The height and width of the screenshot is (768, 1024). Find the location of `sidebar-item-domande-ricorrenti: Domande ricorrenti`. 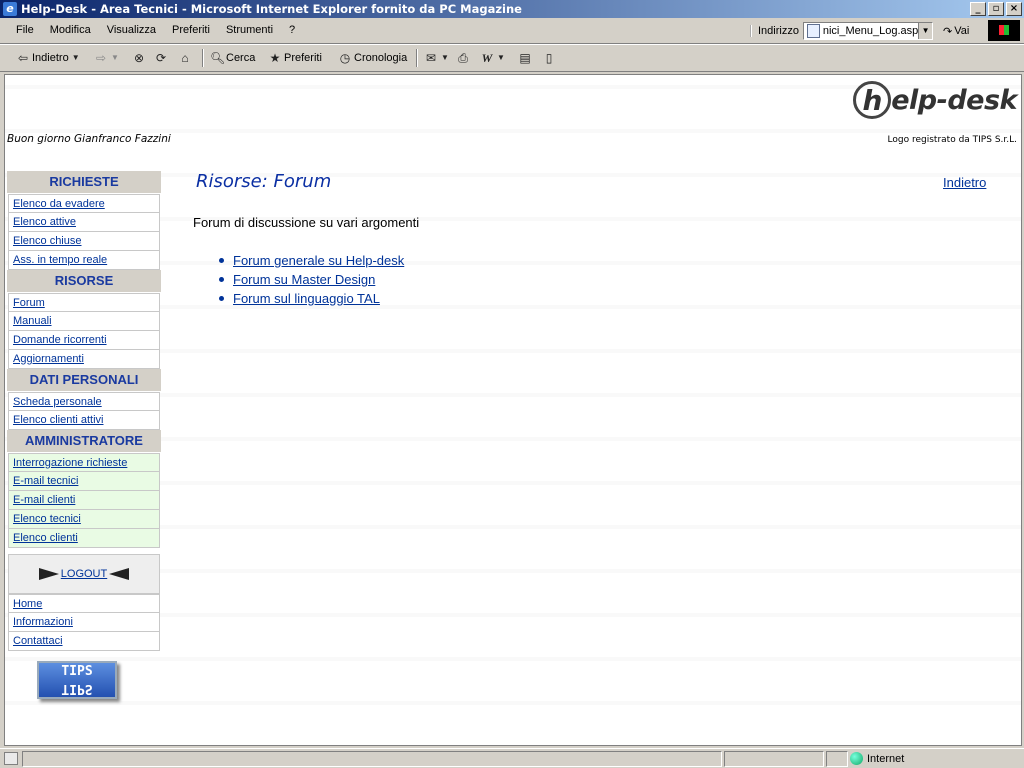

sidebar-item-domande-ricorrenti: Domande ricorrenti is located at coordinates (84, 340).